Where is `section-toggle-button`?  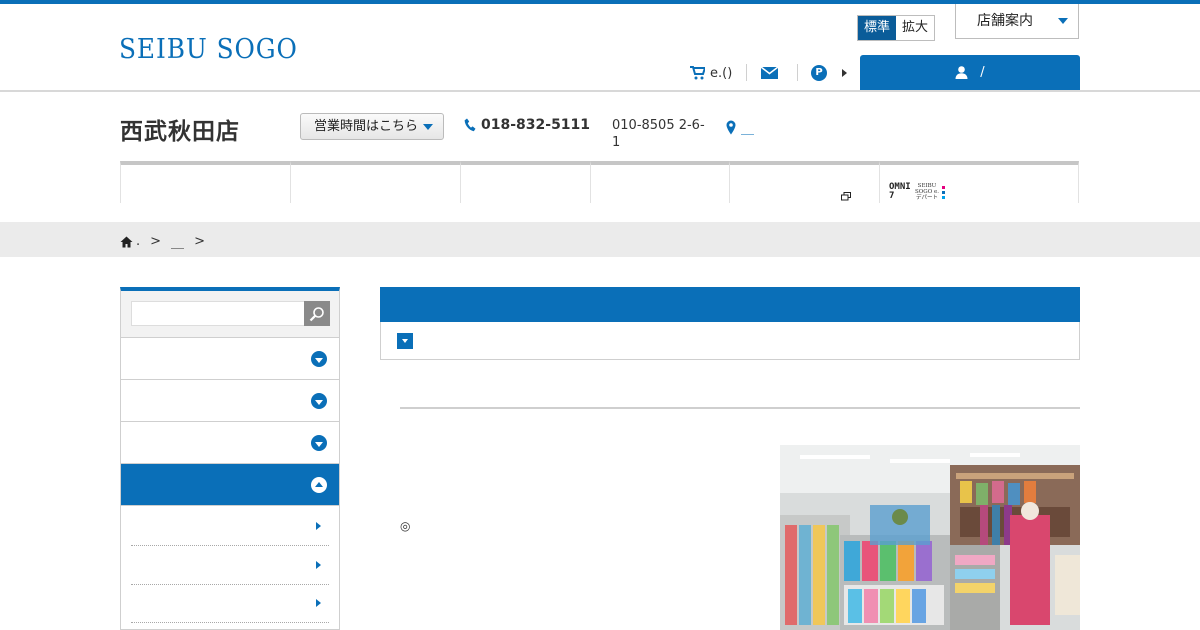
section-toggle-button is located at coordinates (405, 341).